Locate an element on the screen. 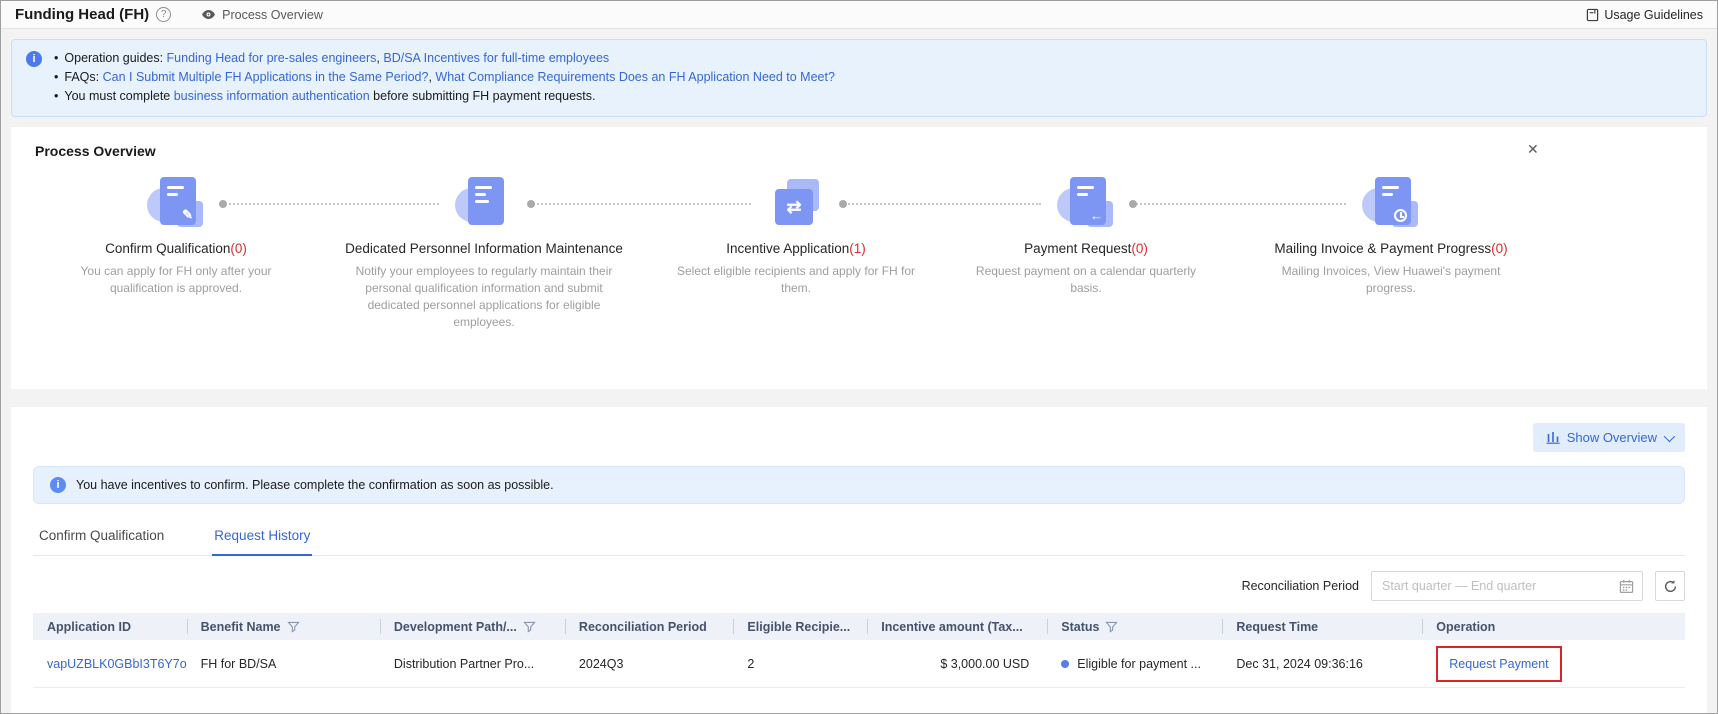 The width and height of the screenshot is (1718, 714). reconciliation-period-label: Reconciliation Period is located at coordinates (1300, 586).